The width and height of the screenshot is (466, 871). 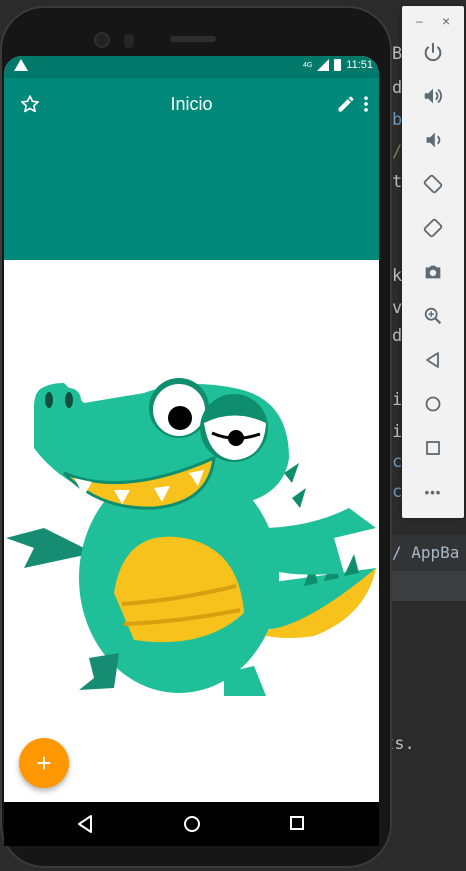 I want to click on more-button: •••, so click(x=433, y=492).